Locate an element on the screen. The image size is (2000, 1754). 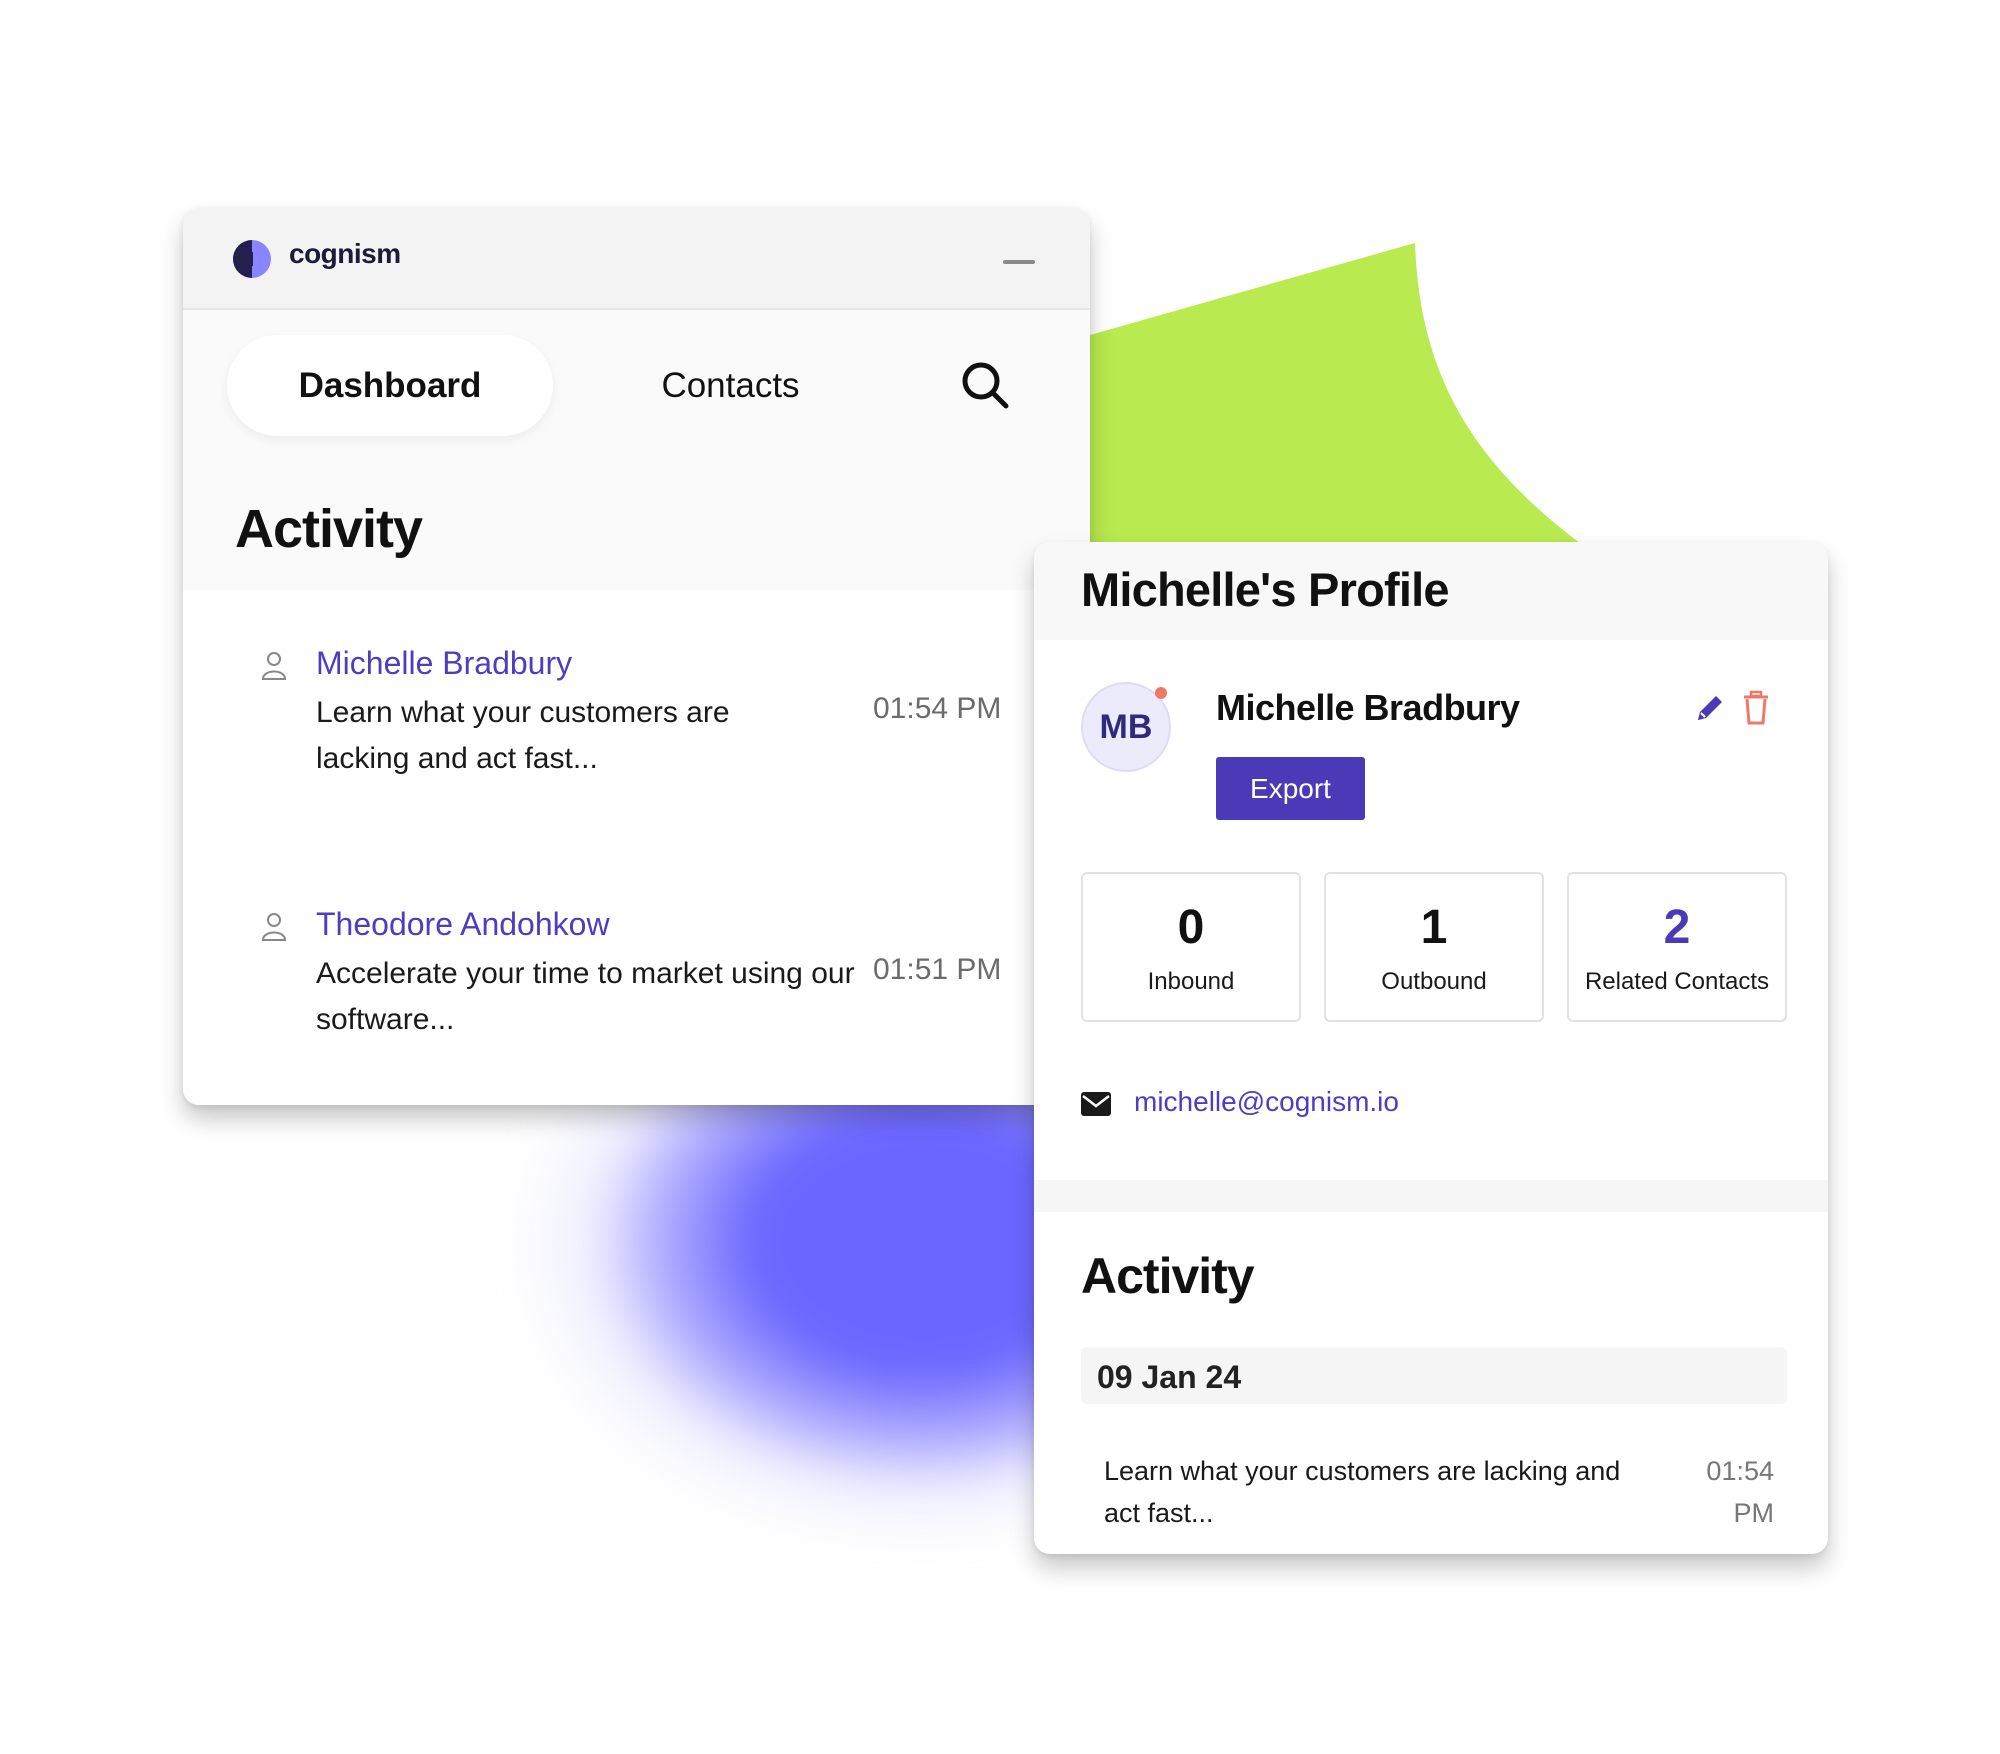
activity-time: 01:51 PM is located at coordinates (937, 969).